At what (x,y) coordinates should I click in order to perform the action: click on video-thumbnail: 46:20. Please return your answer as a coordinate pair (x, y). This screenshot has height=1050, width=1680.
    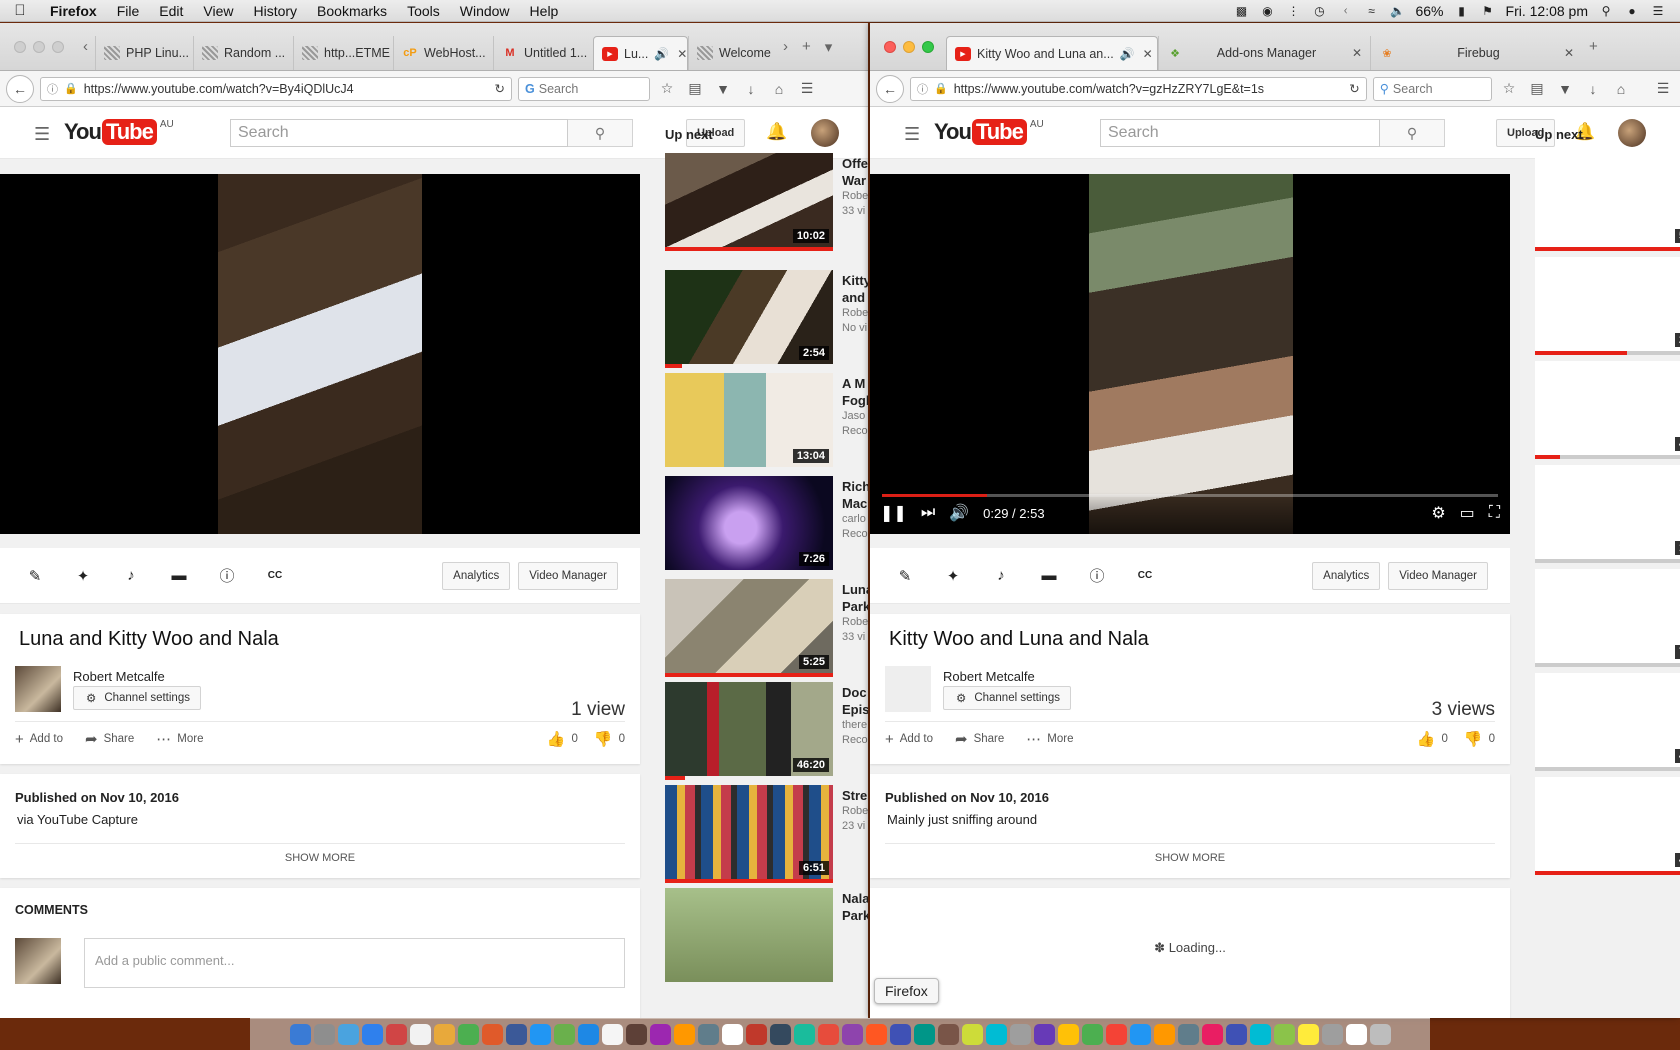
    Looking at the image, I should click on (749, 729).